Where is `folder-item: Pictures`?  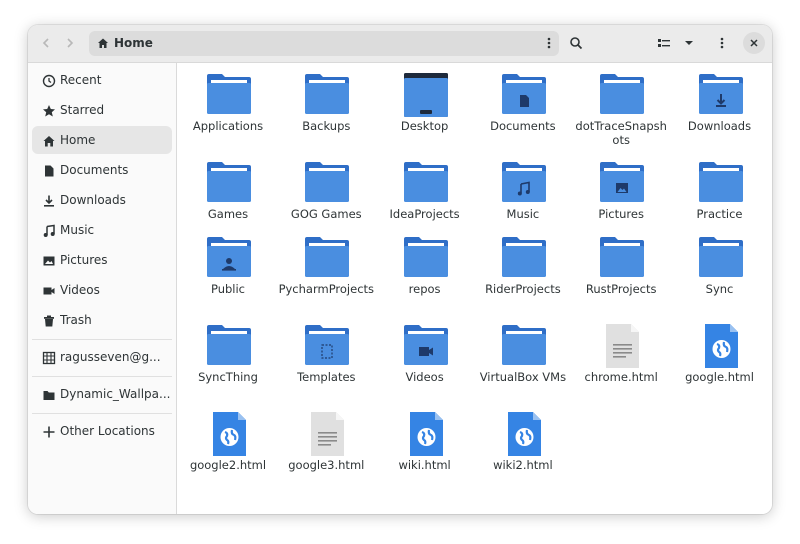
folder-item: Pictures is located at coordinates (621, 201).